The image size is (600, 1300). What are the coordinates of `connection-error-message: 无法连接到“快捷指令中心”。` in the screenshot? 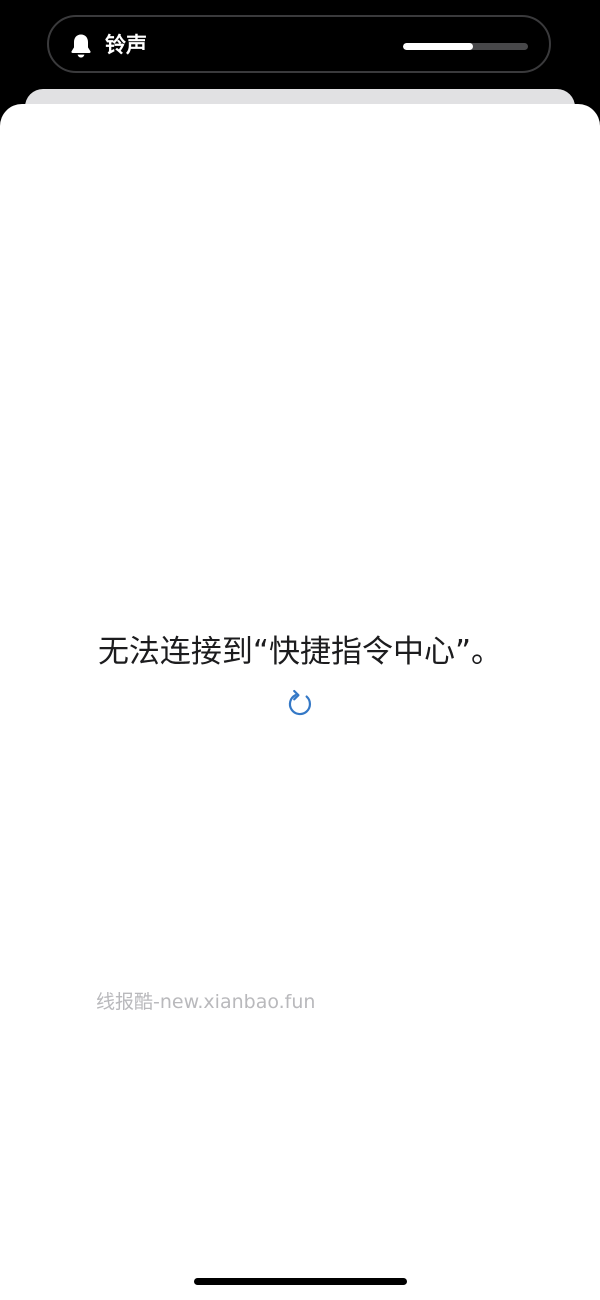 It's located at (300, 652).